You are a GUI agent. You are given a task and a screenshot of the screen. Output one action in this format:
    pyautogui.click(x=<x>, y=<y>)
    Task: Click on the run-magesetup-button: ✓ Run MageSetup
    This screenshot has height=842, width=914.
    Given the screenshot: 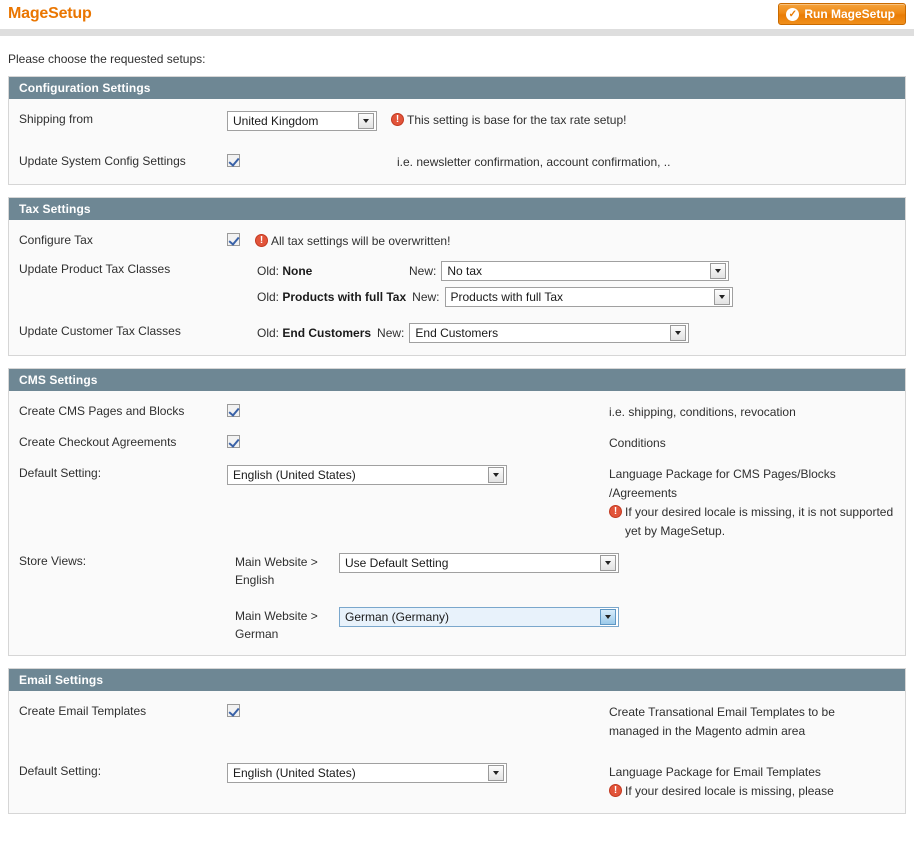 What is the action you would take?
    pyautogui.click(x=842, y=14)
    